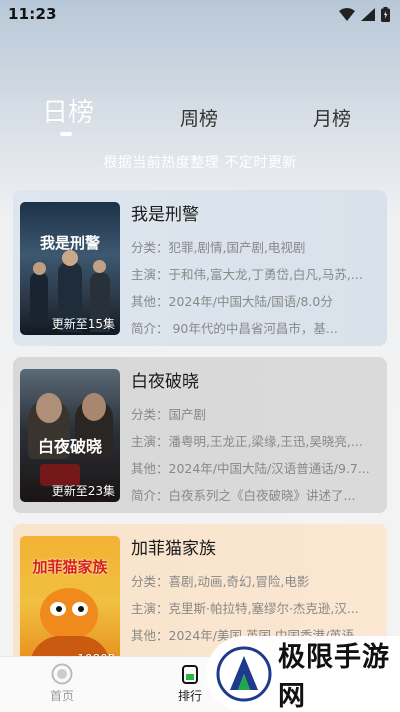  I want to click on home-icon, so click(62, 674).